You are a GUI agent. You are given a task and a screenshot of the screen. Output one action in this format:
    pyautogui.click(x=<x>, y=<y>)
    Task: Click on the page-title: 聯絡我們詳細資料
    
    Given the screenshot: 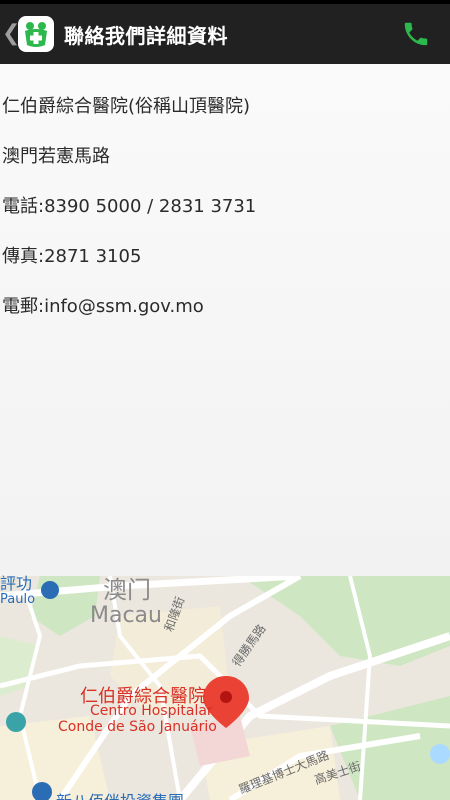 What is the action you would take?
    pyautogui.click(x=146, y=35)
    